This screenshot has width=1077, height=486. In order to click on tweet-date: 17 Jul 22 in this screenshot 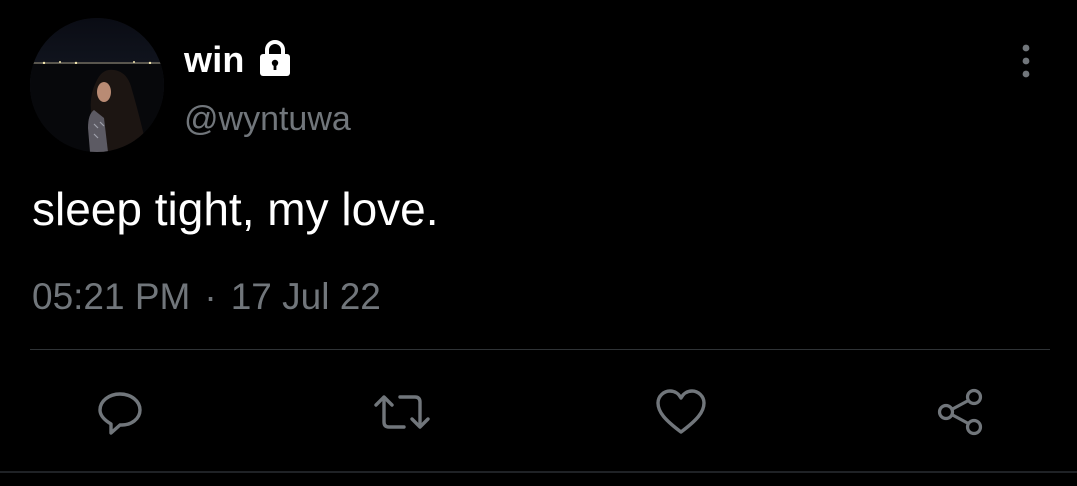, I will do `click(305, 296)`.